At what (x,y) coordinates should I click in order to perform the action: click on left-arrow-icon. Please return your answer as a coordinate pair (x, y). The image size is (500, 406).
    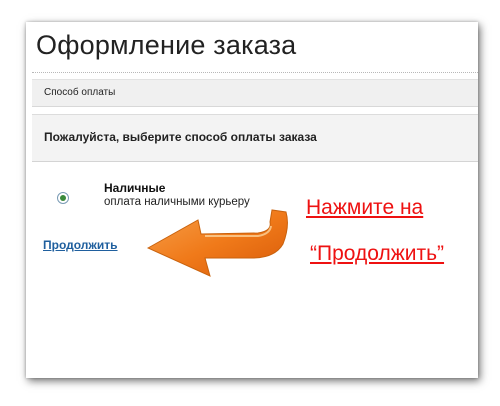
    Looking at the image, I should click on (217, 243).